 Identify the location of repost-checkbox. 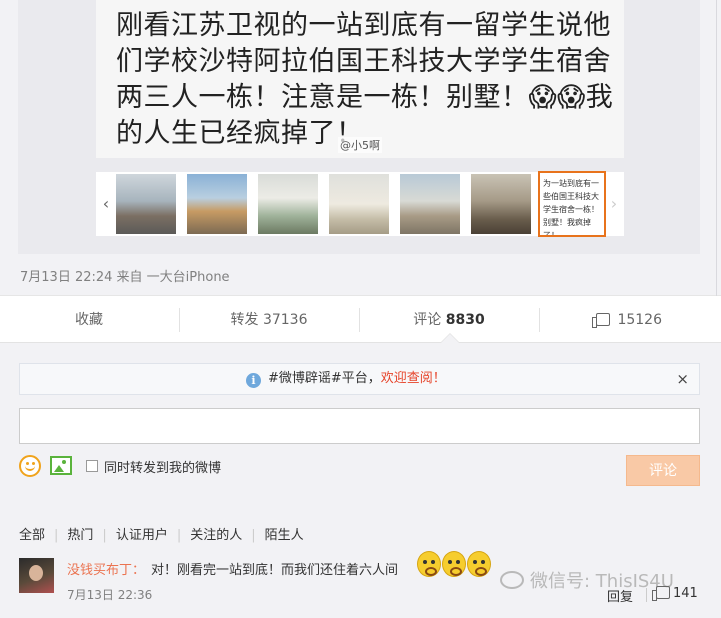
(92, 466).